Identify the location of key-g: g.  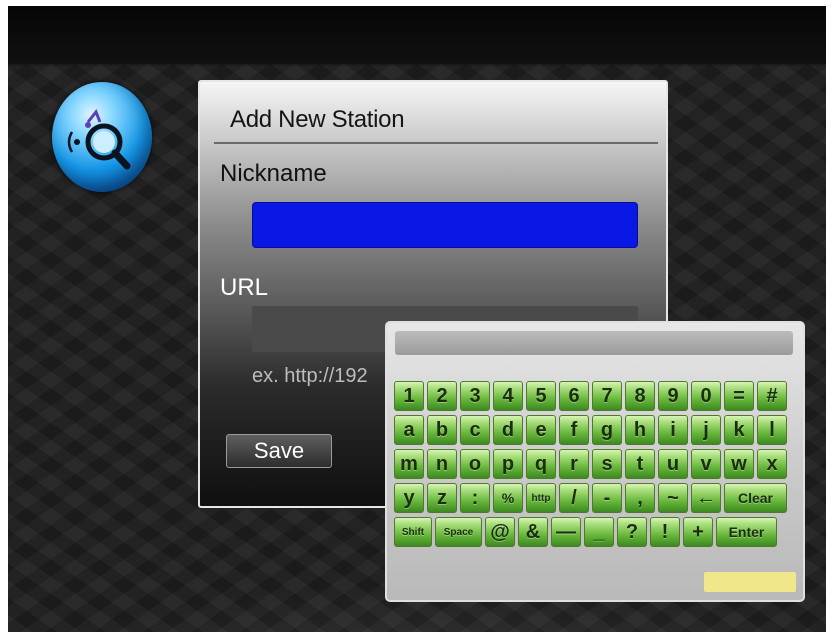
(607, 430).